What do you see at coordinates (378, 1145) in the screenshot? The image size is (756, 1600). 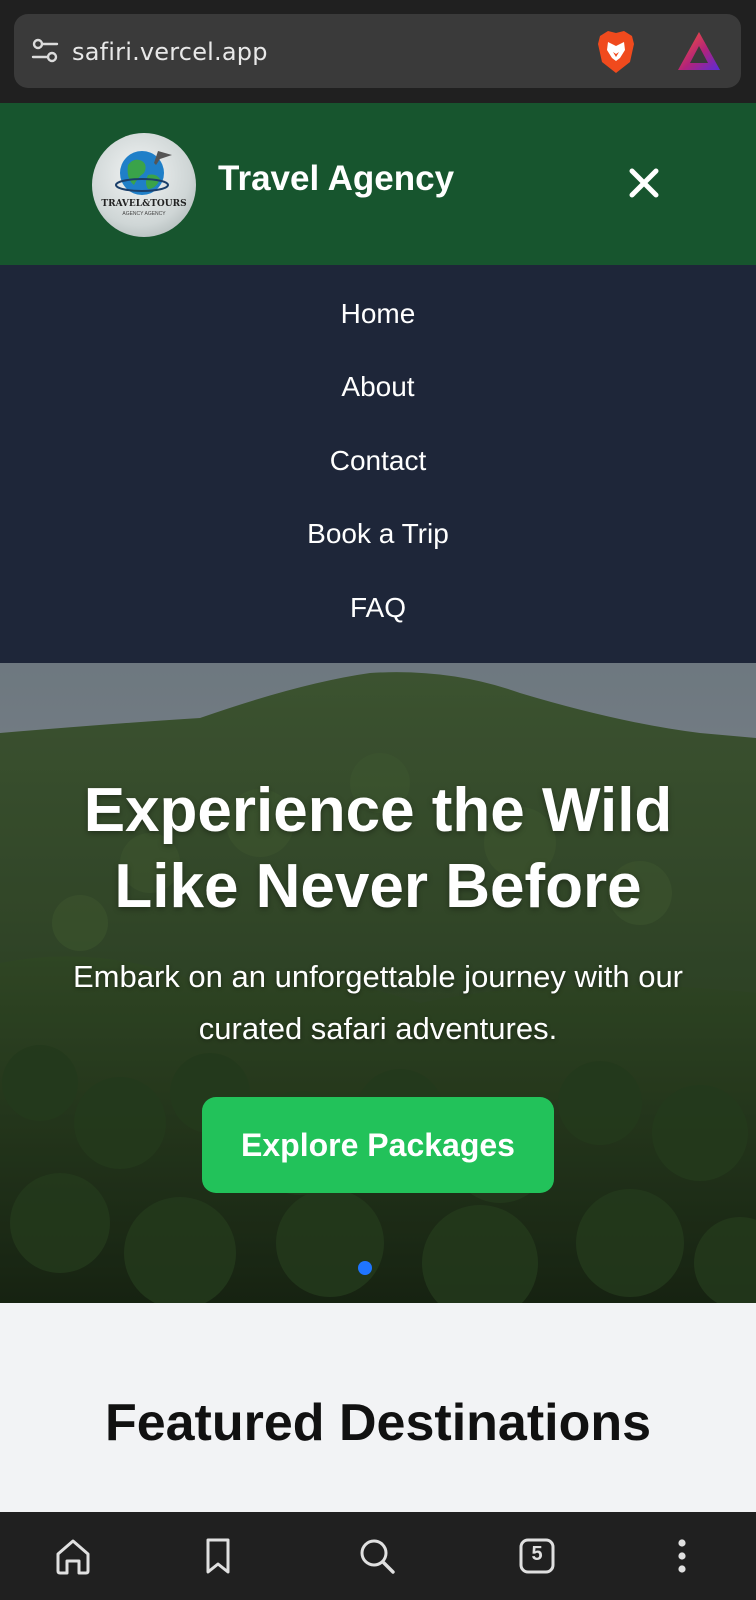 I see `explore-packages-button: Explore Packages` at bounding box center [378, 1145].